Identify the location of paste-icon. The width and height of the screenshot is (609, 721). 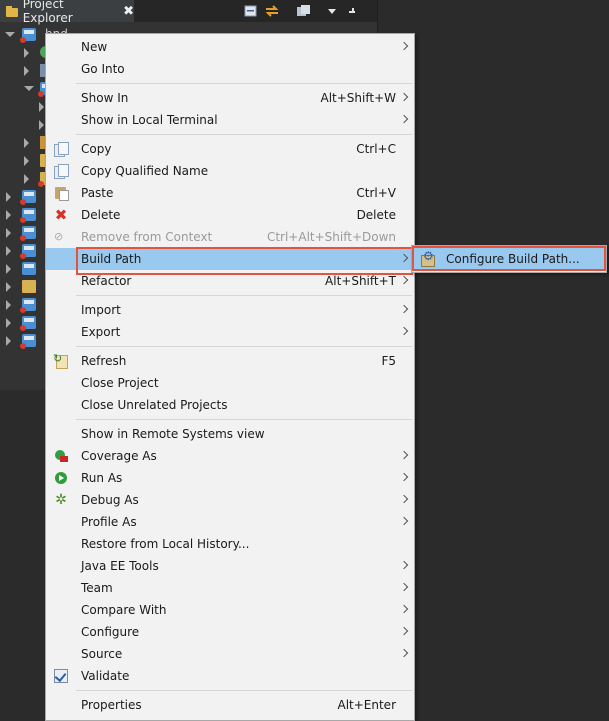
(61, 193).